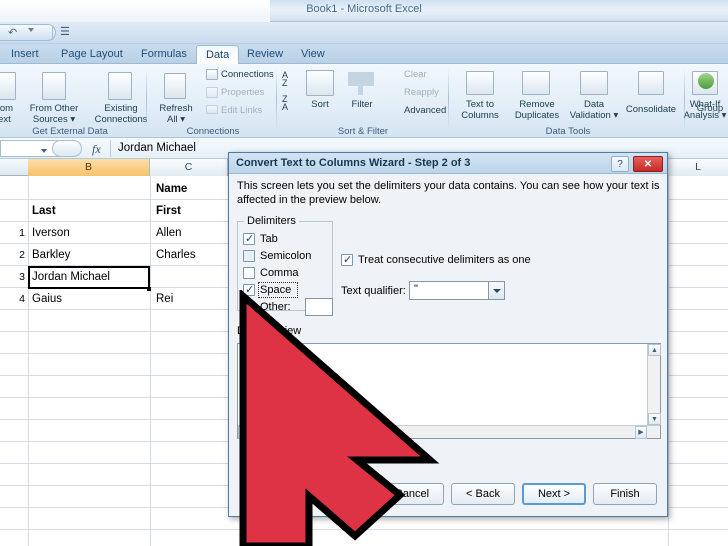 The height and width of the screenshot is (546, 728). Describe the element at coordinates (54, 114) in the screenshot. I see `from-other-sources-button: From Other Sources ▾` at that location.